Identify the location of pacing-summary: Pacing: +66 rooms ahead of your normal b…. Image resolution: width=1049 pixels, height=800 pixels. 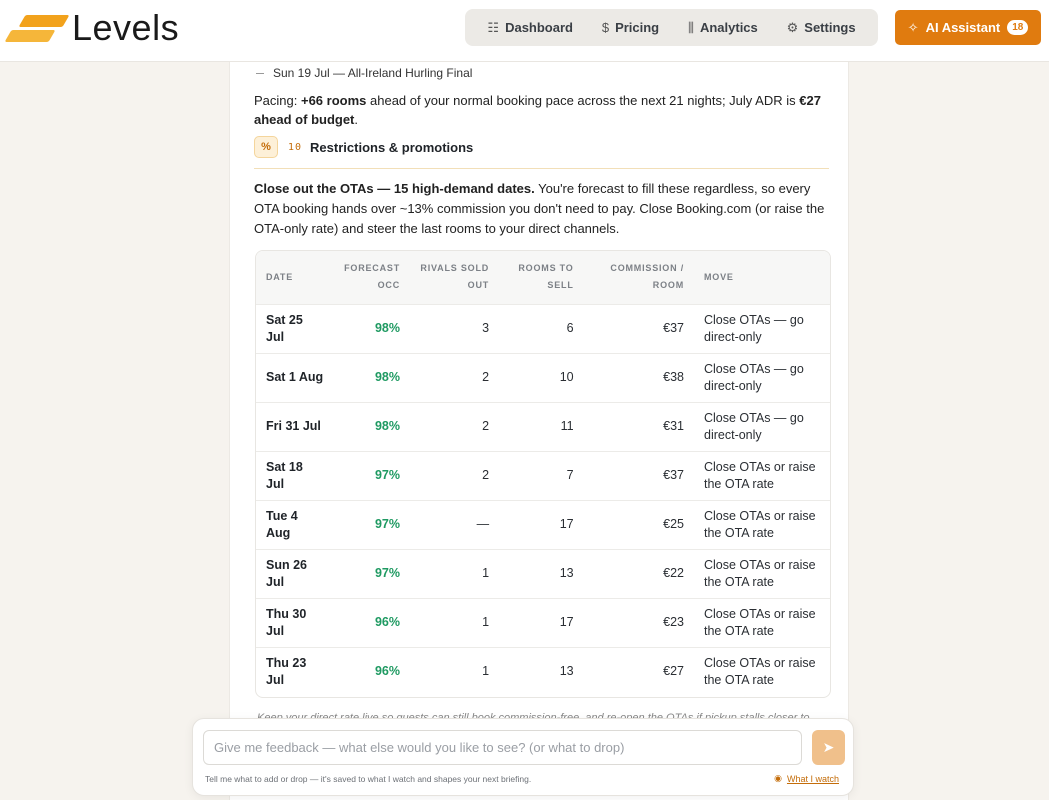
(541, 110).